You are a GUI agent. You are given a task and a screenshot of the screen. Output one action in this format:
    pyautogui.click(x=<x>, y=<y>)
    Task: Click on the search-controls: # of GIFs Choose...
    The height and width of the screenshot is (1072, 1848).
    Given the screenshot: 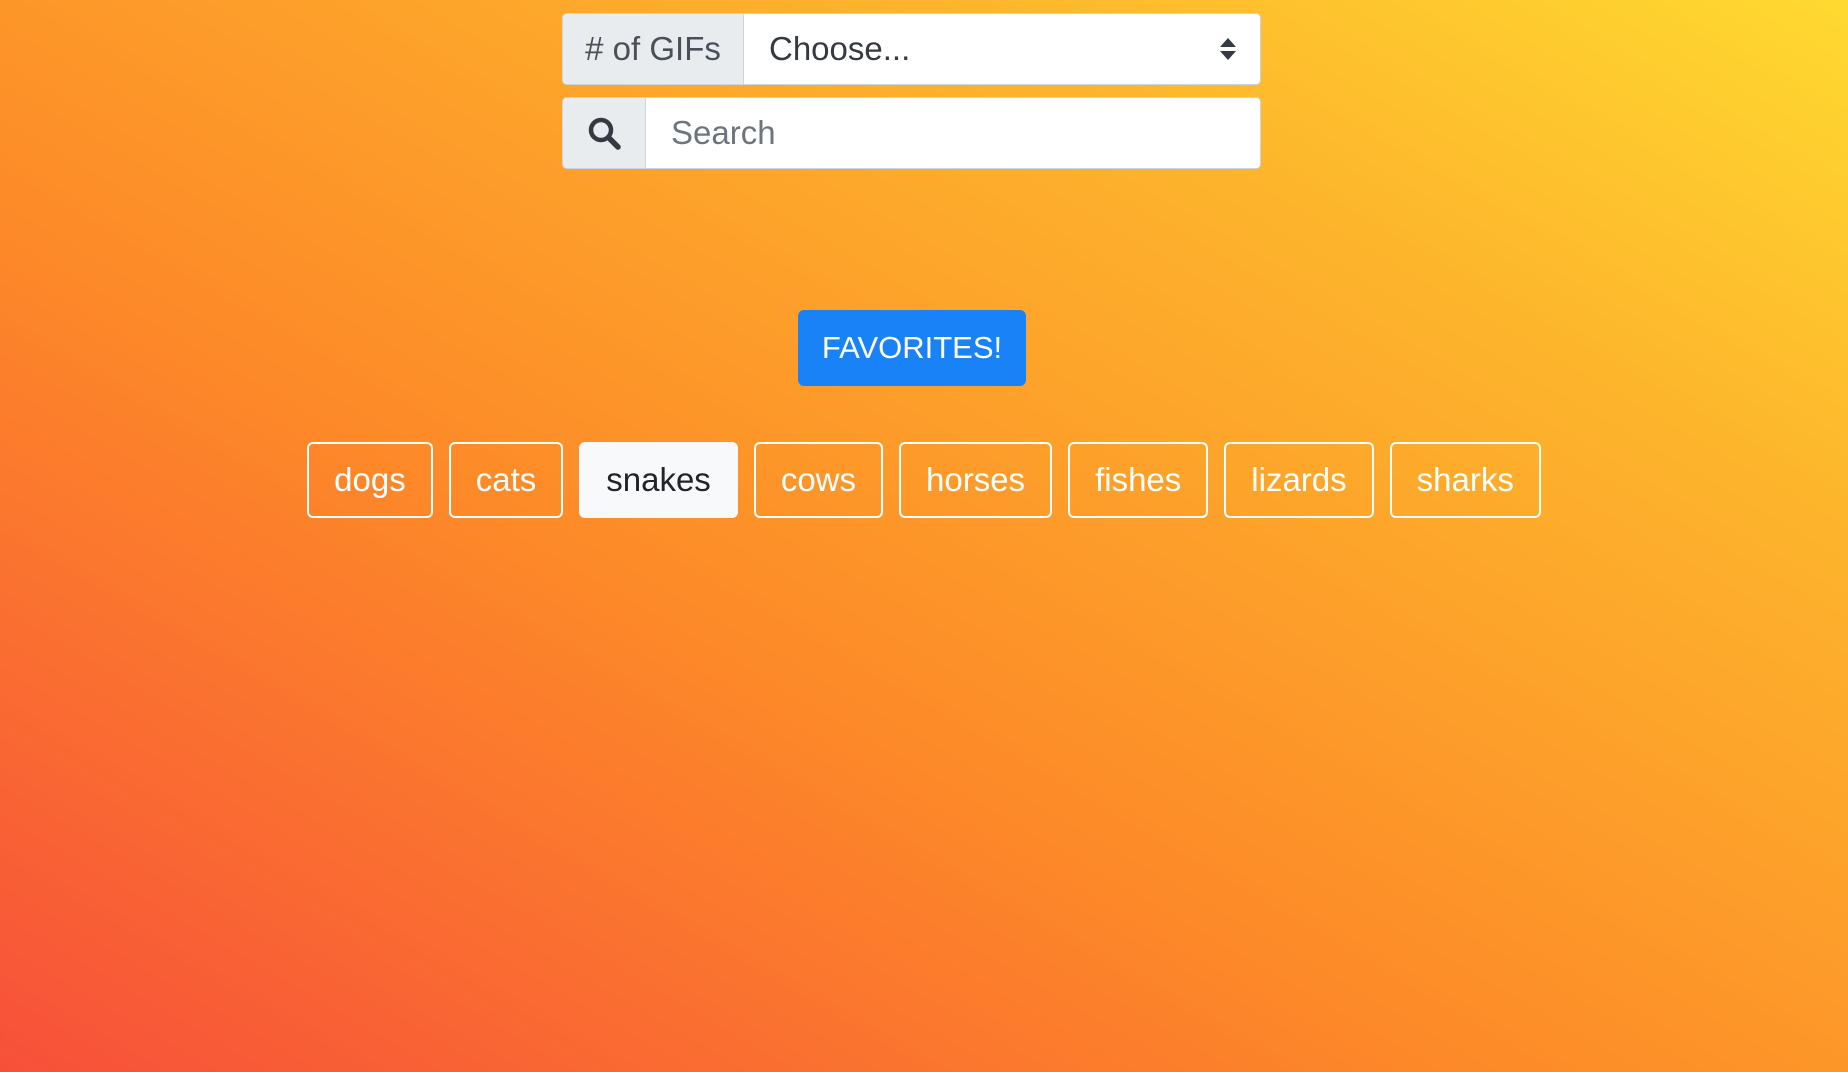 What is the action you would take?
    pyautogui.click(x=911, y=91)
    